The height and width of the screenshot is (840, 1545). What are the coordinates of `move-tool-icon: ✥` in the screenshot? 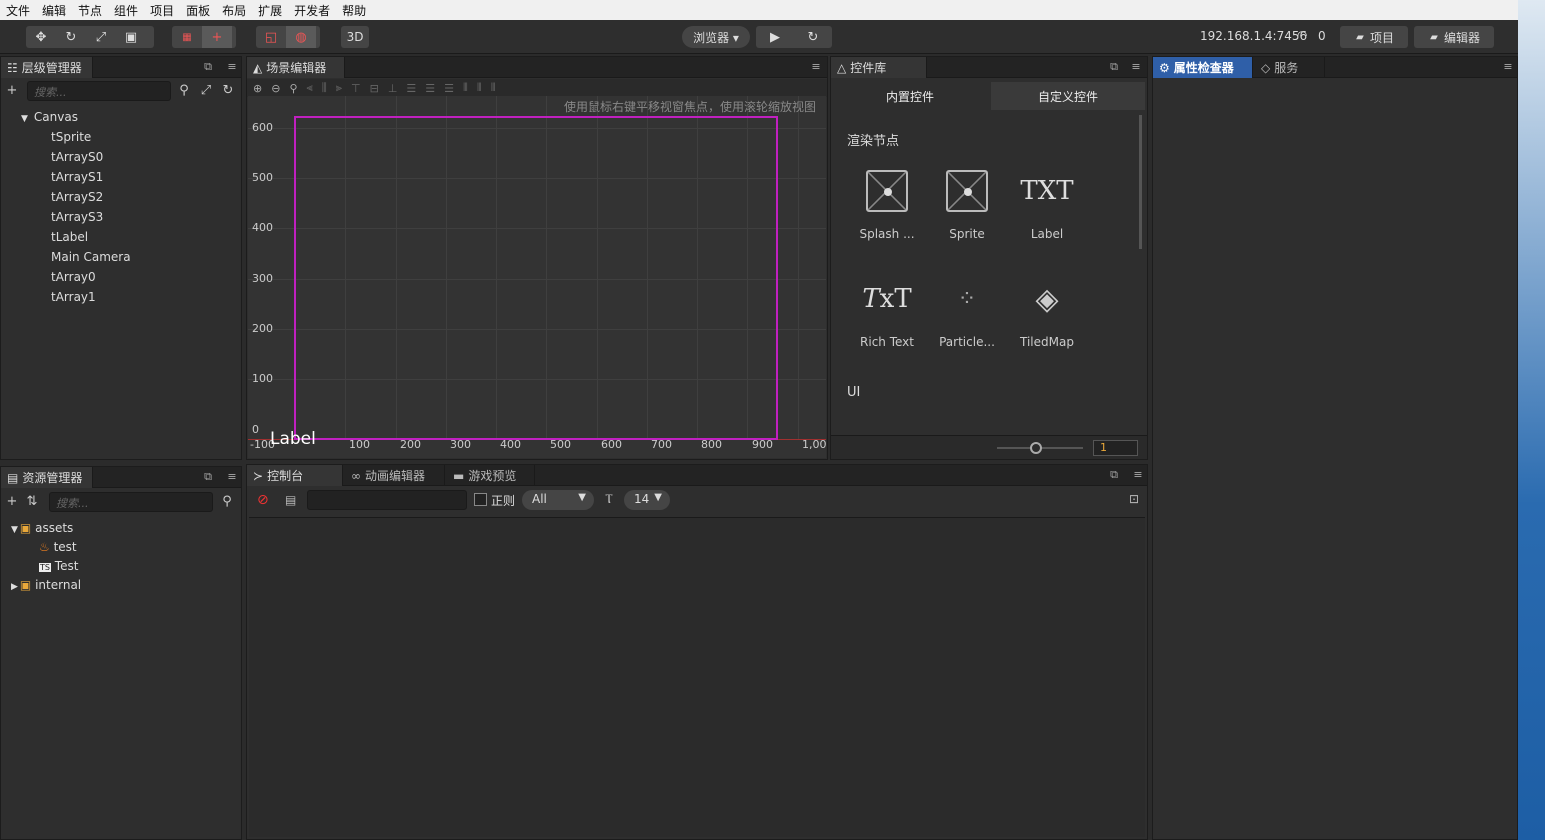 It's located at (41, 37).